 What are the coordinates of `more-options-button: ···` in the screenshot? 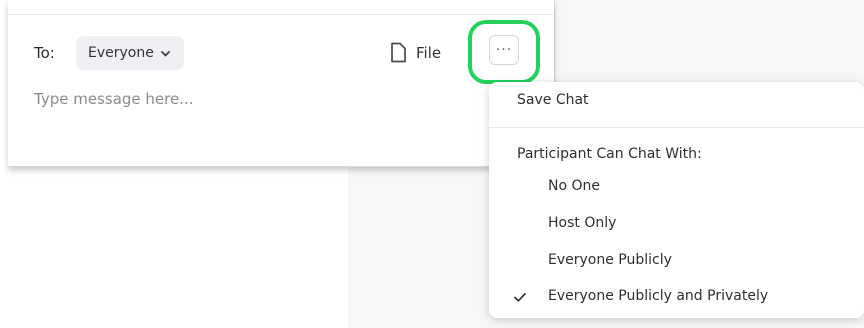 It's located at (504, 50).